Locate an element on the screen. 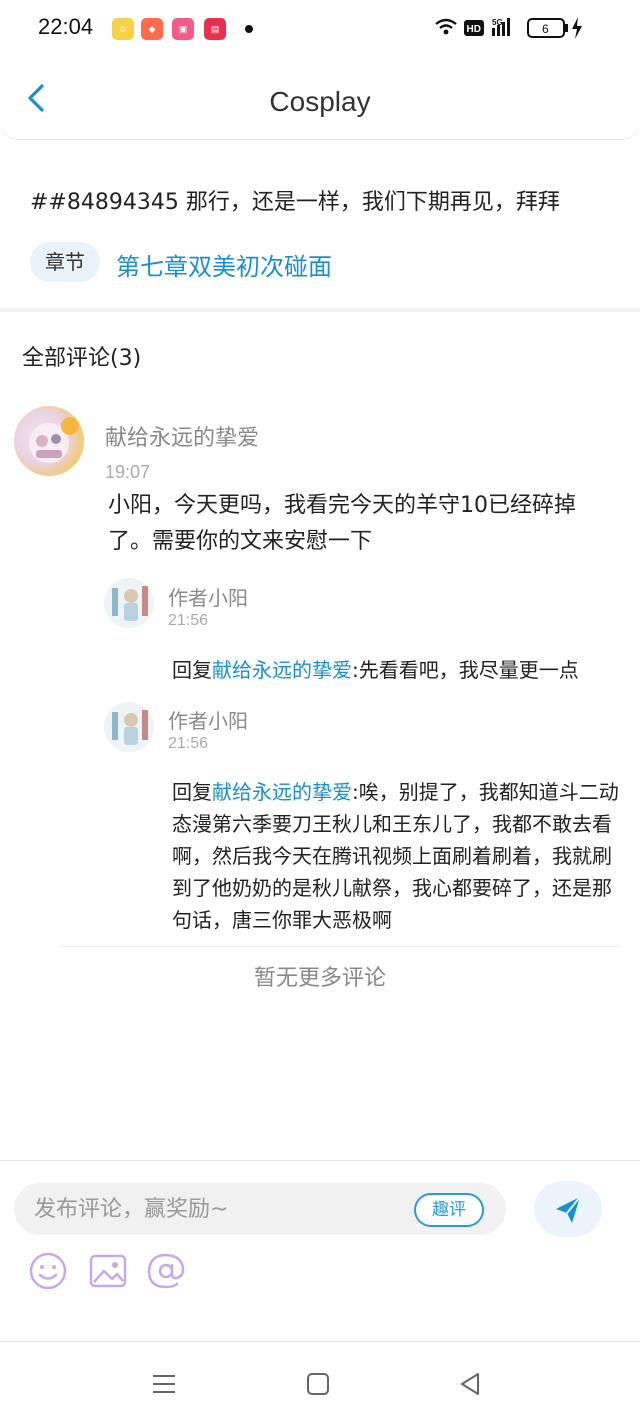 The width and height of the screenshot is (640, 1422). quping-button: 趣评 is located at coordinates (449, 1210).